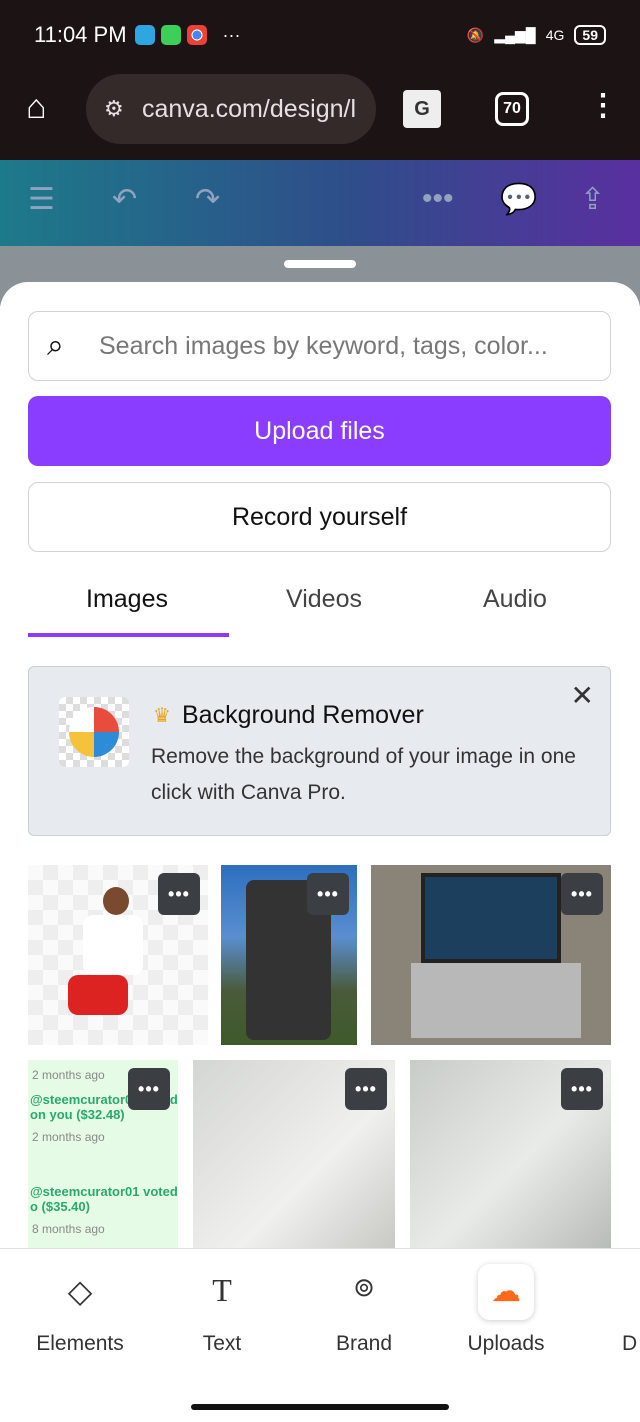  Describe the element at coordinates (55, 345) in the screenshot. I see `search-icon: ⌕` at that location.